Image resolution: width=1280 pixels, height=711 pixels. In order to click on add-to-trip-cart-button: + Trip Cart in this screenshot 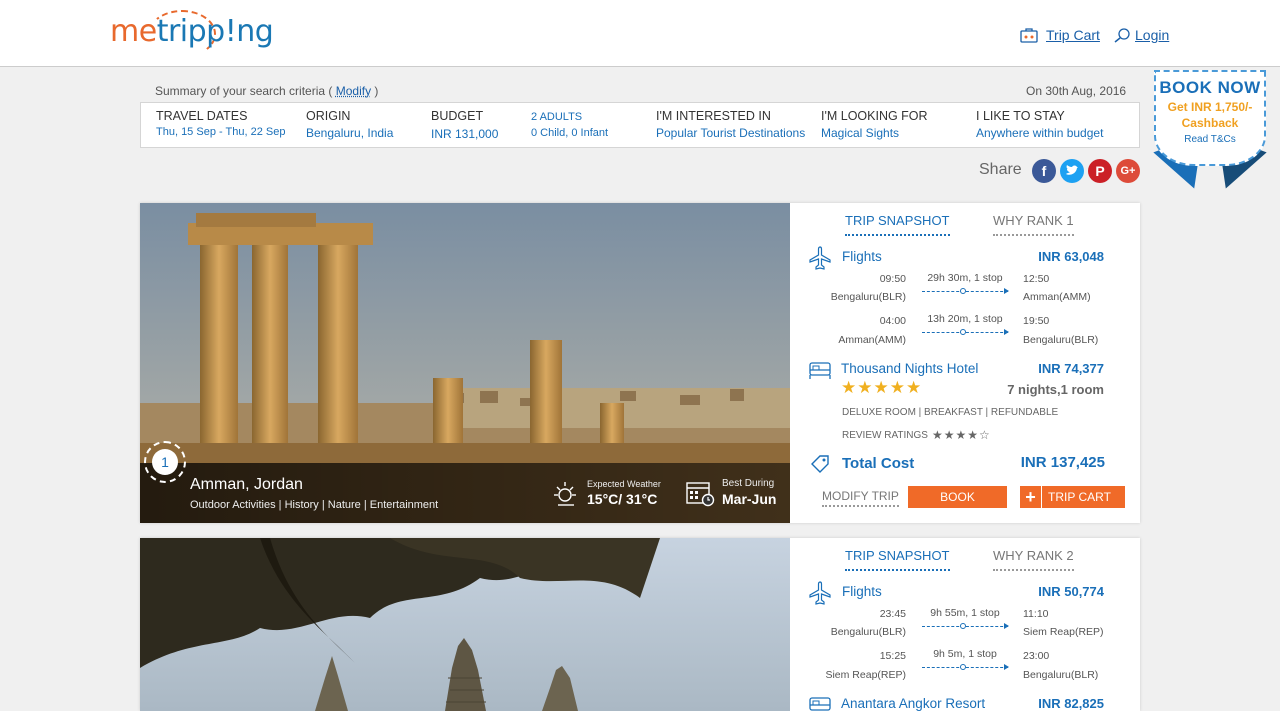, I will do `click(1072, 497)`.